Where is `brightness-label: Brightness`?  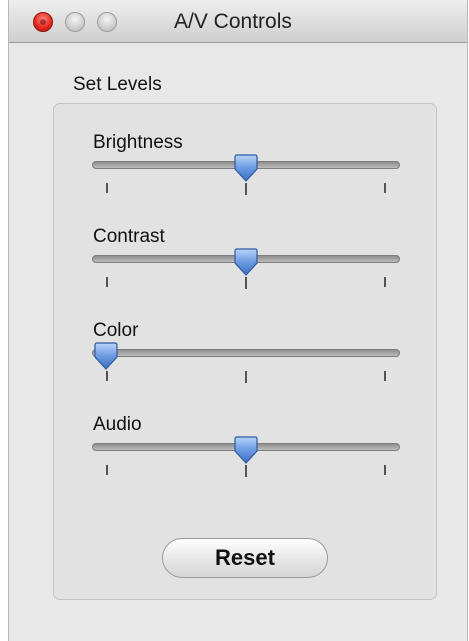 brightness-label: Brightness is located at coordinates (138, 142).